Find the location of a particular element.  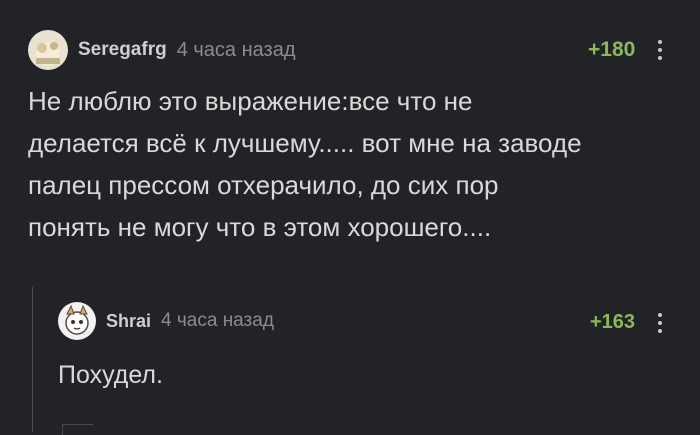

comment-header: Seregafrg 4 часа назад is located at coordinates (162, 50).